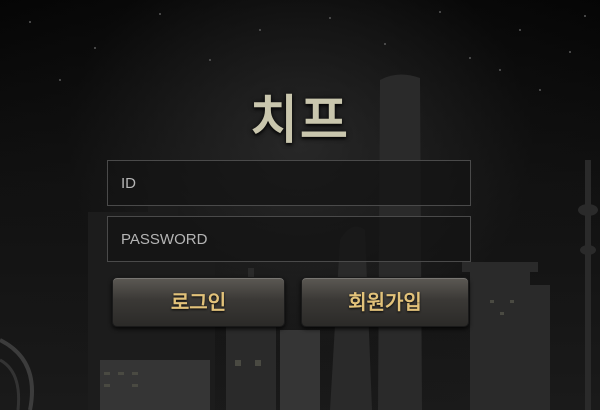  Describe the element at coordinates (198, 302) in the screenshot. I see `login-button: 로그인` at that location.